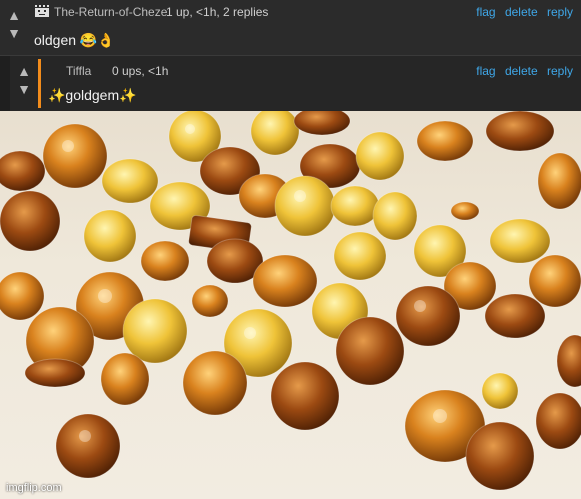  Describe the element at coordinates (140, 71) in the screenshot. I see `comment-meta: 0 ups, <1h` at that location.